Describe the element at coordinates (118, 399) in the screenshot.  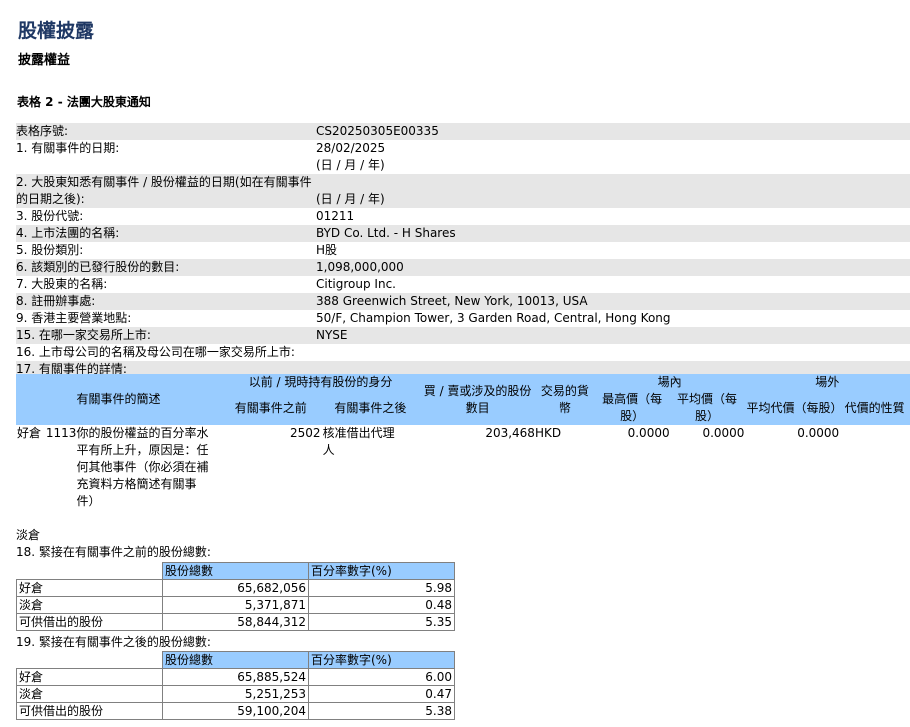
I see `header-summary: 有關事件的簡述` at that location.